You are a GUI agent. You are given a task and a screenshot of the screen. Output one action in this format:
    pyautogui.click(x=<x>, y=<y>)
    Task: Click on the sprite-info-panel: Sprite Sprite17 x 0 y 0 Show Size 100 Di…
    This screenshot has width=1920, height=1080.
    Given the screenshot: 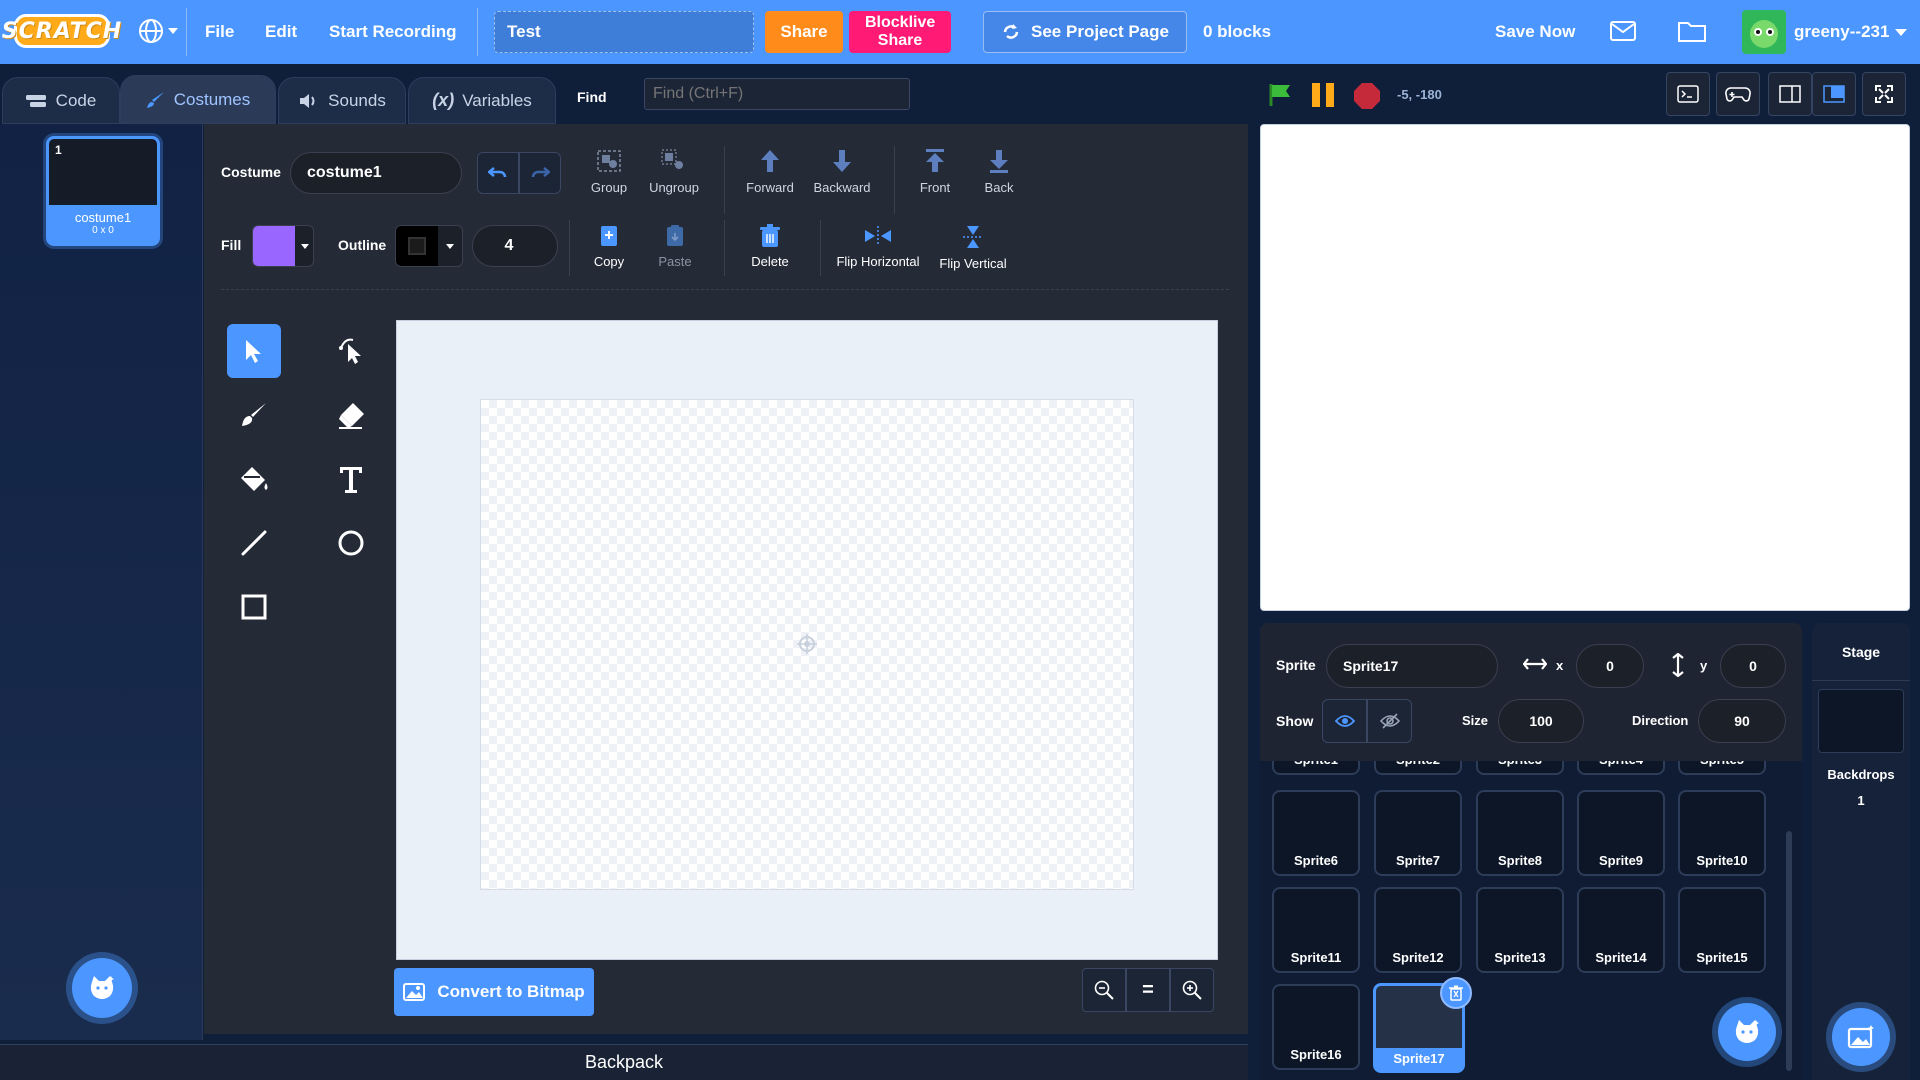 What is the action you would take?
    pyautogui.click(x=1531, y=692)
    